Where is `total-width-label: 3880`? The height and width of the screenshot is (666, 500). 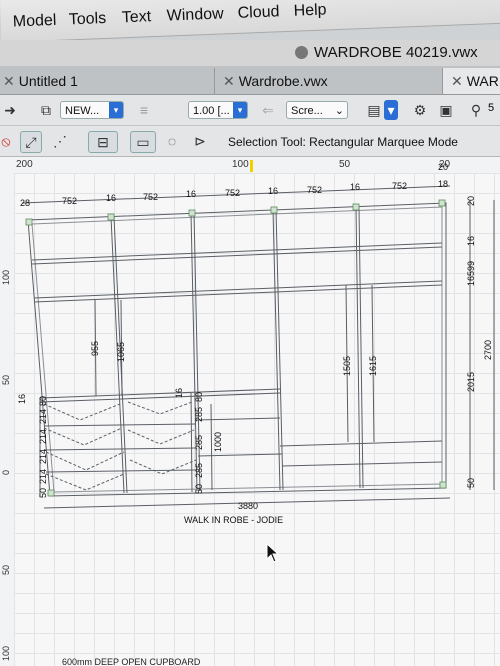 total-width-label: 3880 is located at coordinates (248, 506).